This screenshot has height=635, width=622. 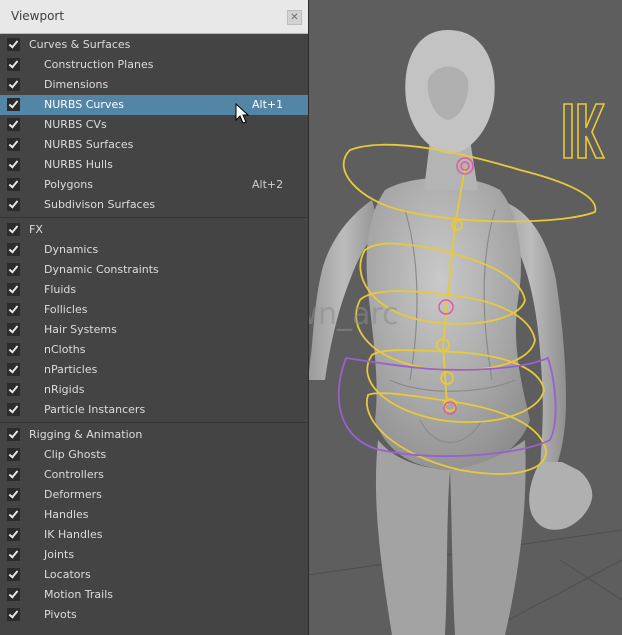 What do you see at coordinates (76, 84) in the screenshot?
I see `menu-item-label: Dimensions` at bounding box center [76, 84].